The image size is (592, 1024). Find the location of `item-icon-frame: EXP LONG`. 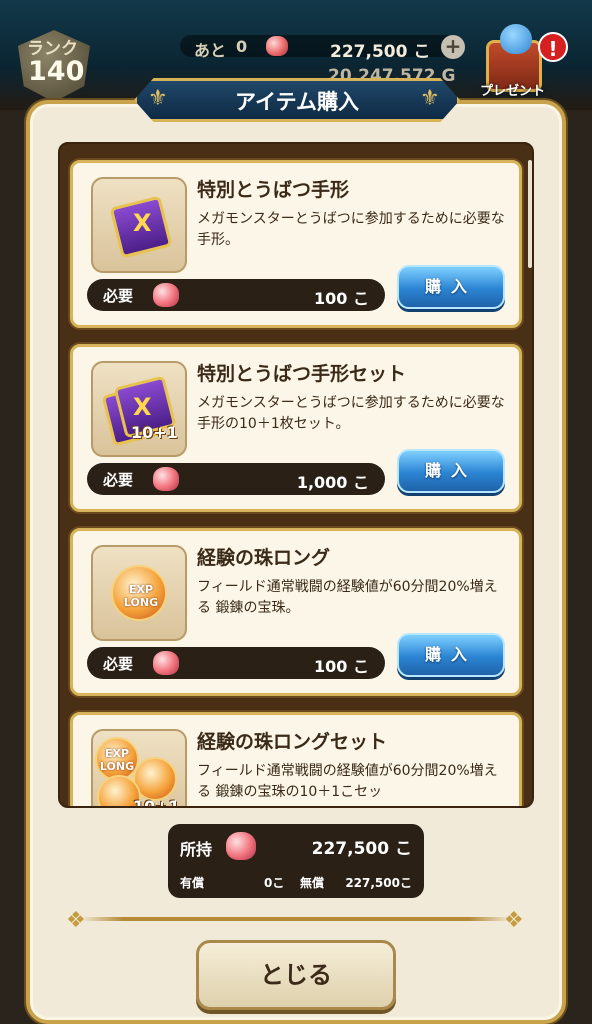

item-icon-frame: EXP LONG is located at coordinates (139, 593).